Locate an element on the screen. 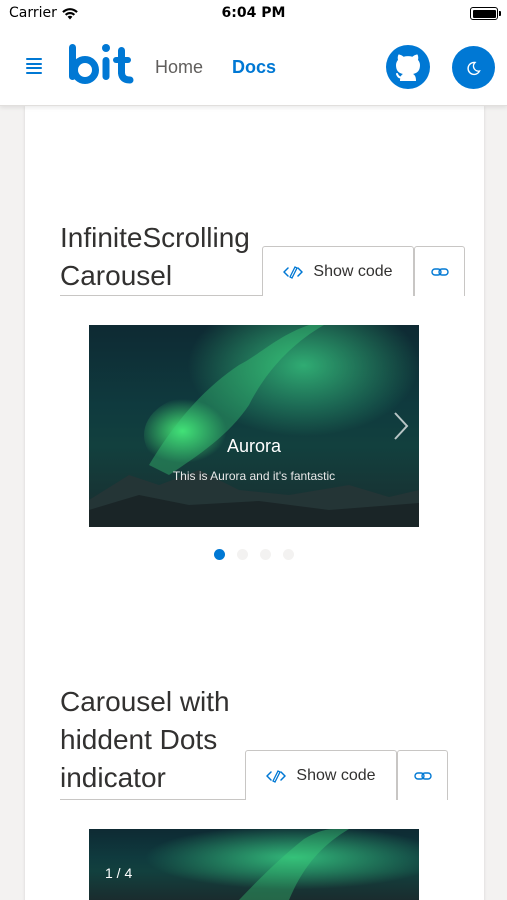  slide-title: Aurora is located at coordinates (254, 446).